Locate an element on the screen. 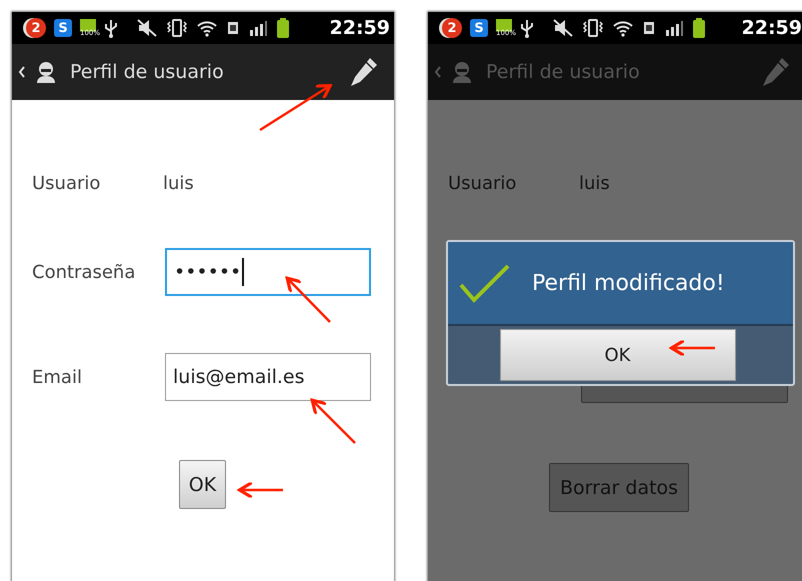 The width and height of the screenshot is (802, 581). field-label: Email is located at coordinates (57, 377).